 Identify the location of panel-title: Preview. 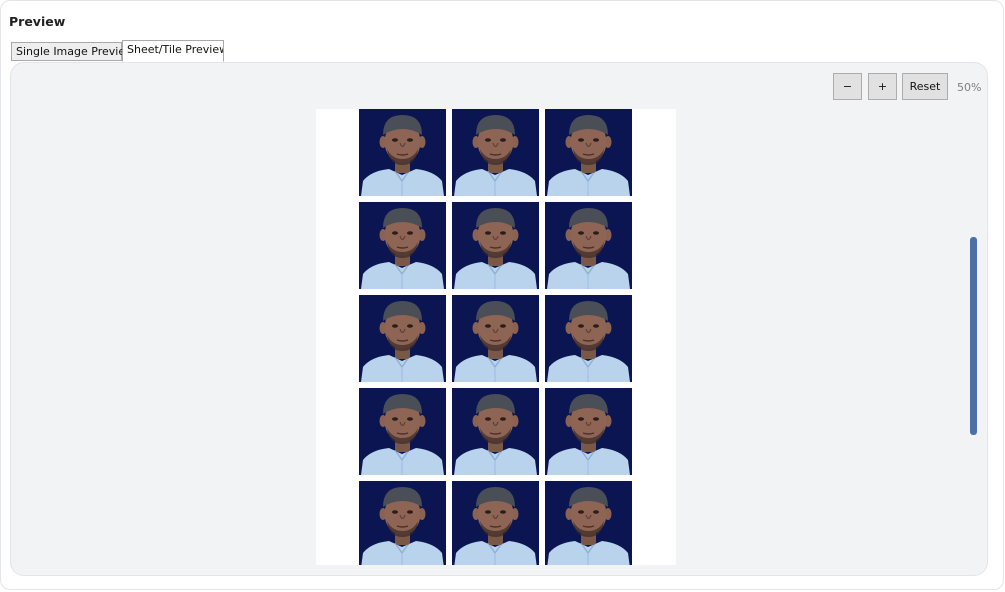
(37, 21).